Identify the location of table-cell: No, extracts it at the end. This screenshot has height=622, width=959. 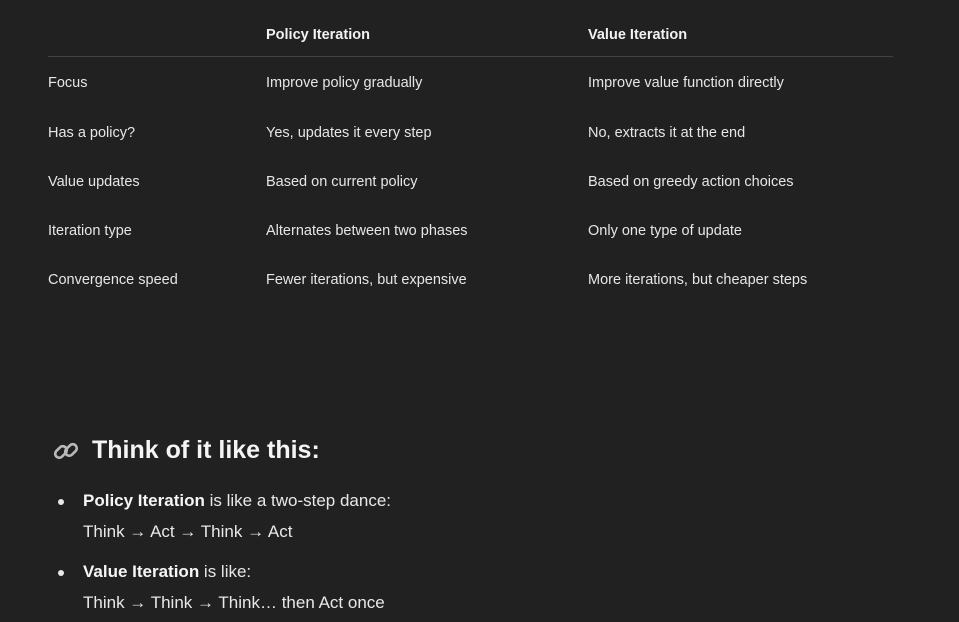
(667, 132).